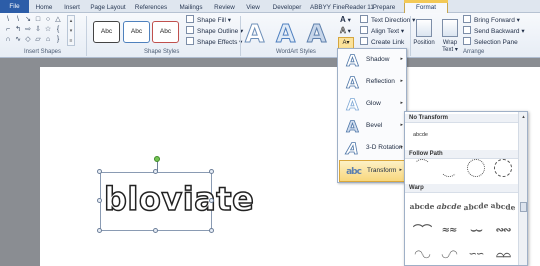 This screenshot has height=266, width=540. Describe the element at coordinates (71, 30) in the screenshot. I see `shapes-gallery-scroll: ▴ ▾ ≡` at that location.